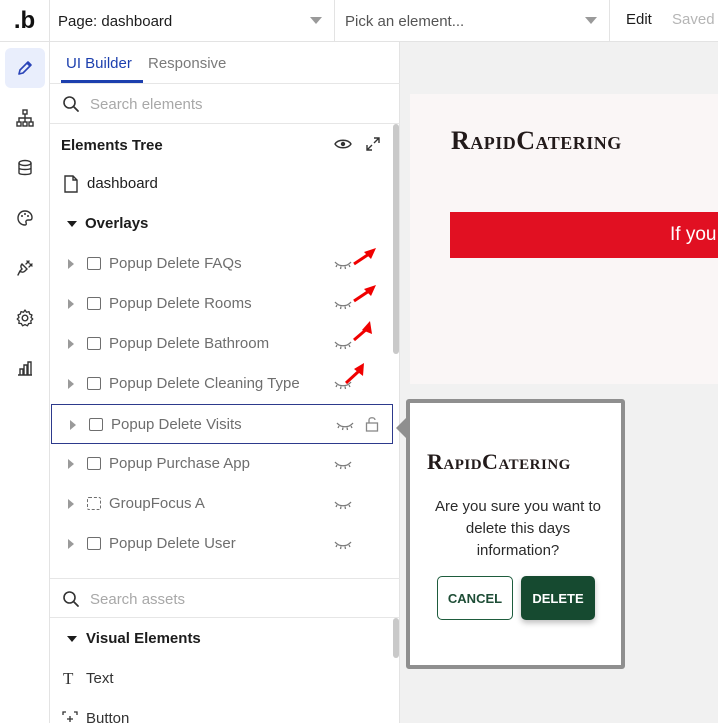 The width and height of the screenshot is (718, 723). What do you see at coordinates (693, 19) in the screenshot?
I see `saved-status: Saved` at bounding box center [693, 19].